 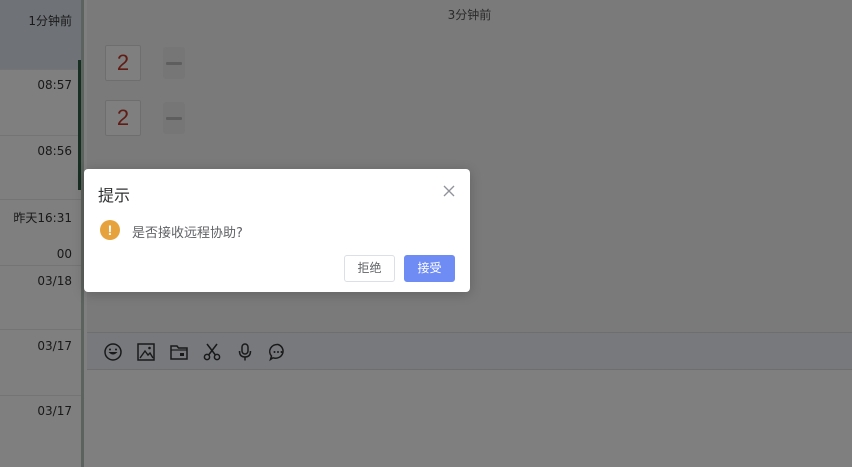 I want to click on dialog-title: 提示, so click(x=114, y=195).